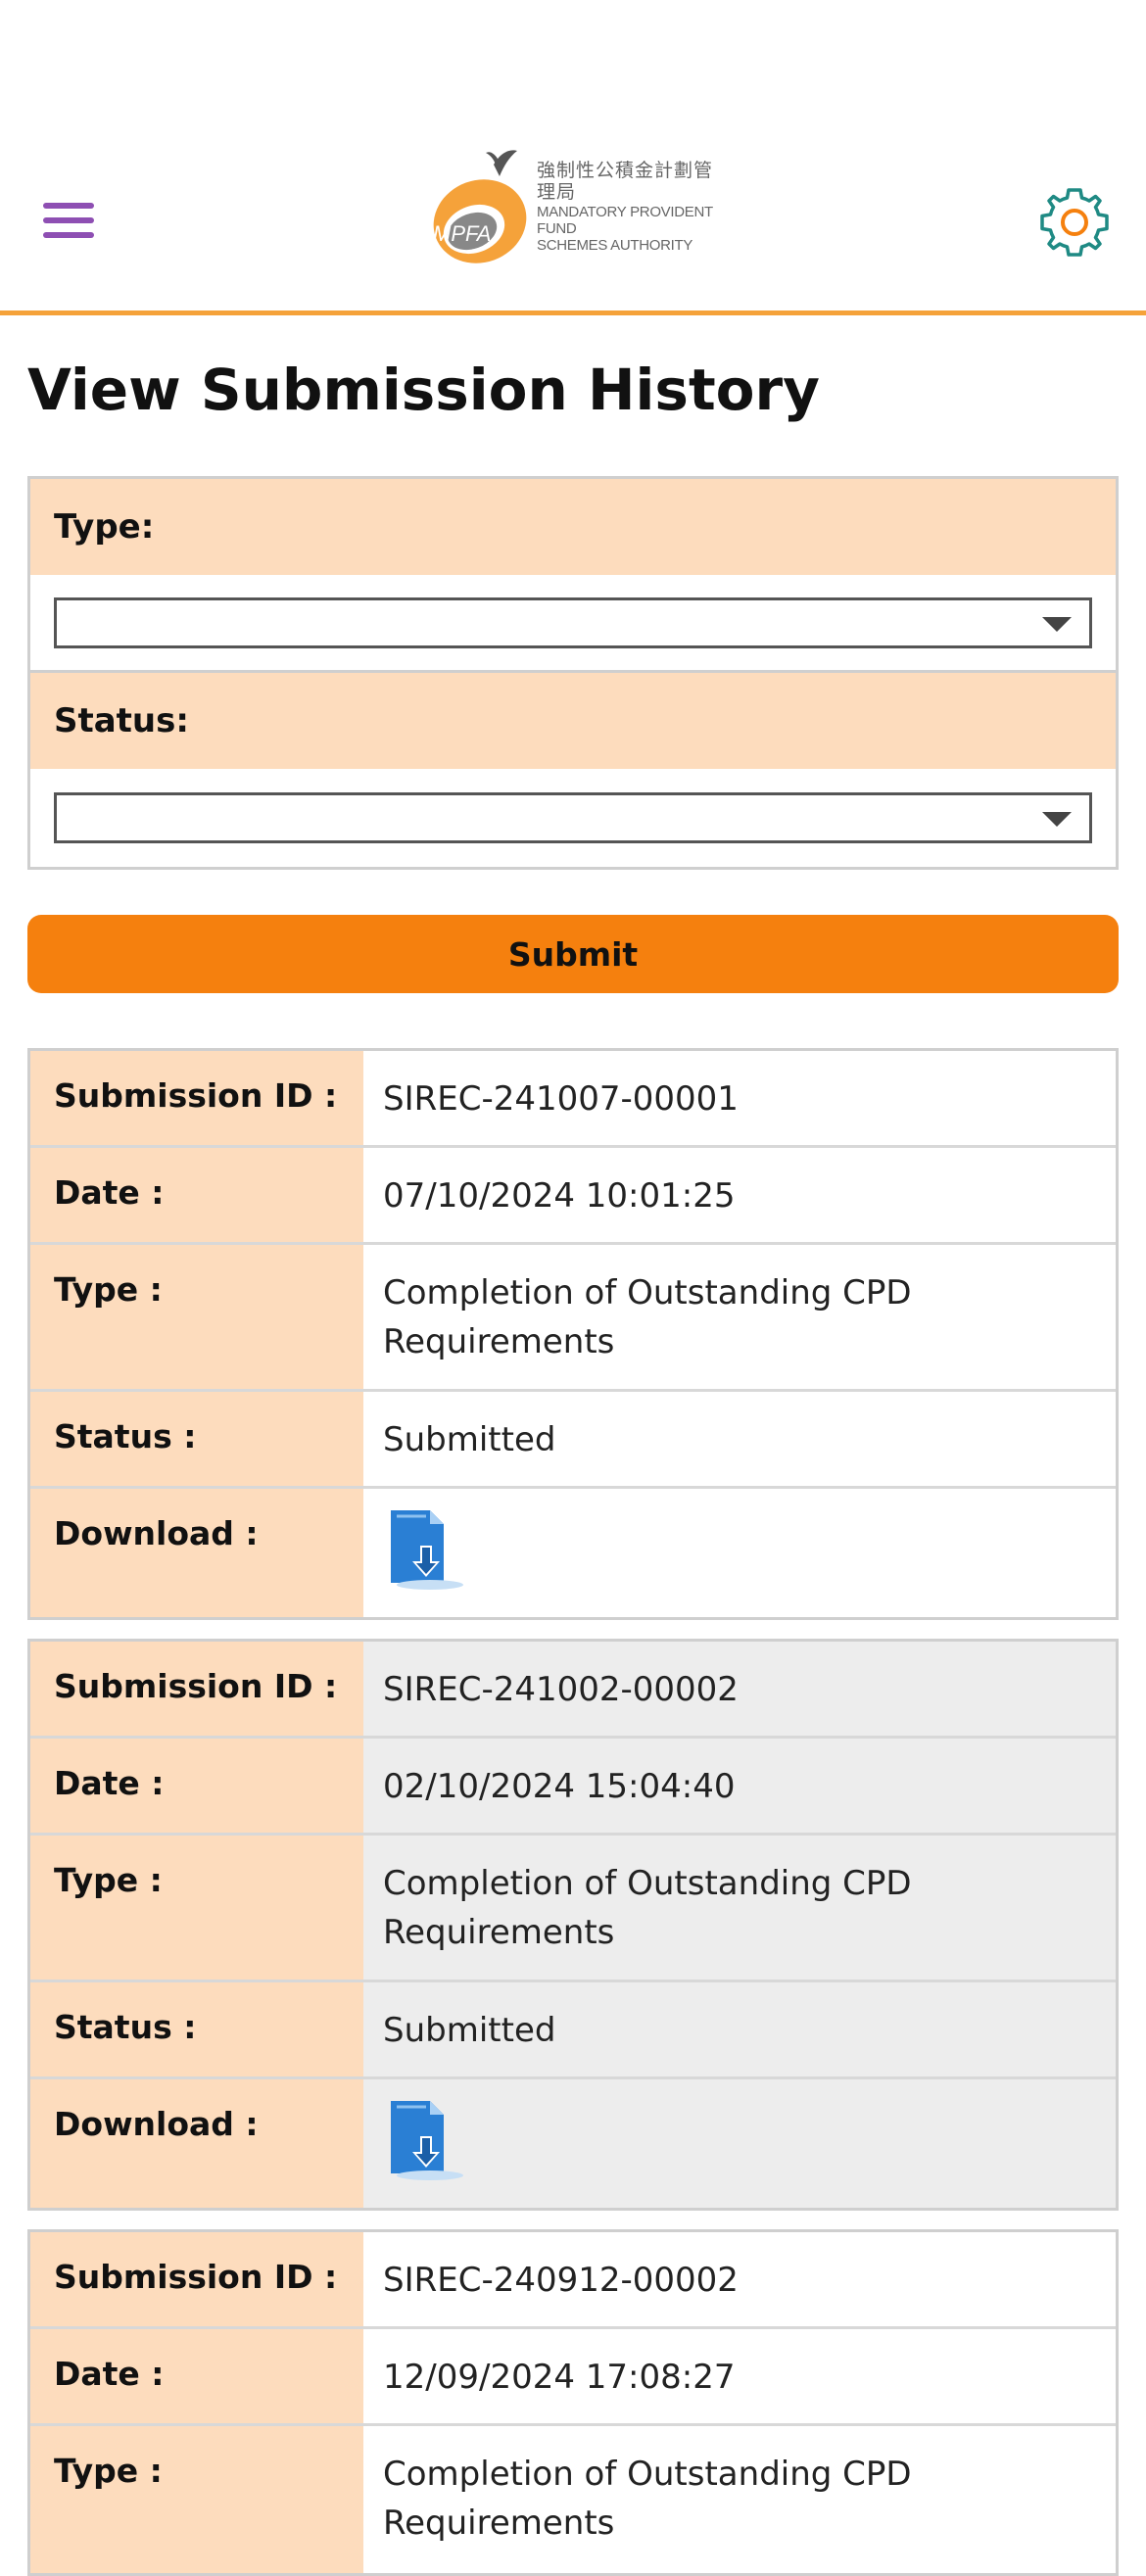 The height and width of the screenshot is (2576, 1146). I want to click on submission-id-value: SIREC-241002-00002, so click(739, 1689).